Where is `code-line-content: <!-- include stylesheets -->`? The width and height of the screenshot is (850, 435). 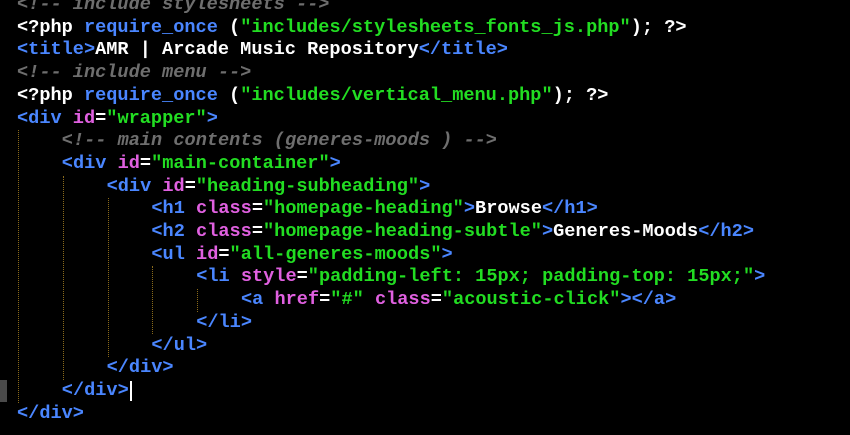
code-line-content: <!-- include stylesheets --> is located at coordinates (173, 8).